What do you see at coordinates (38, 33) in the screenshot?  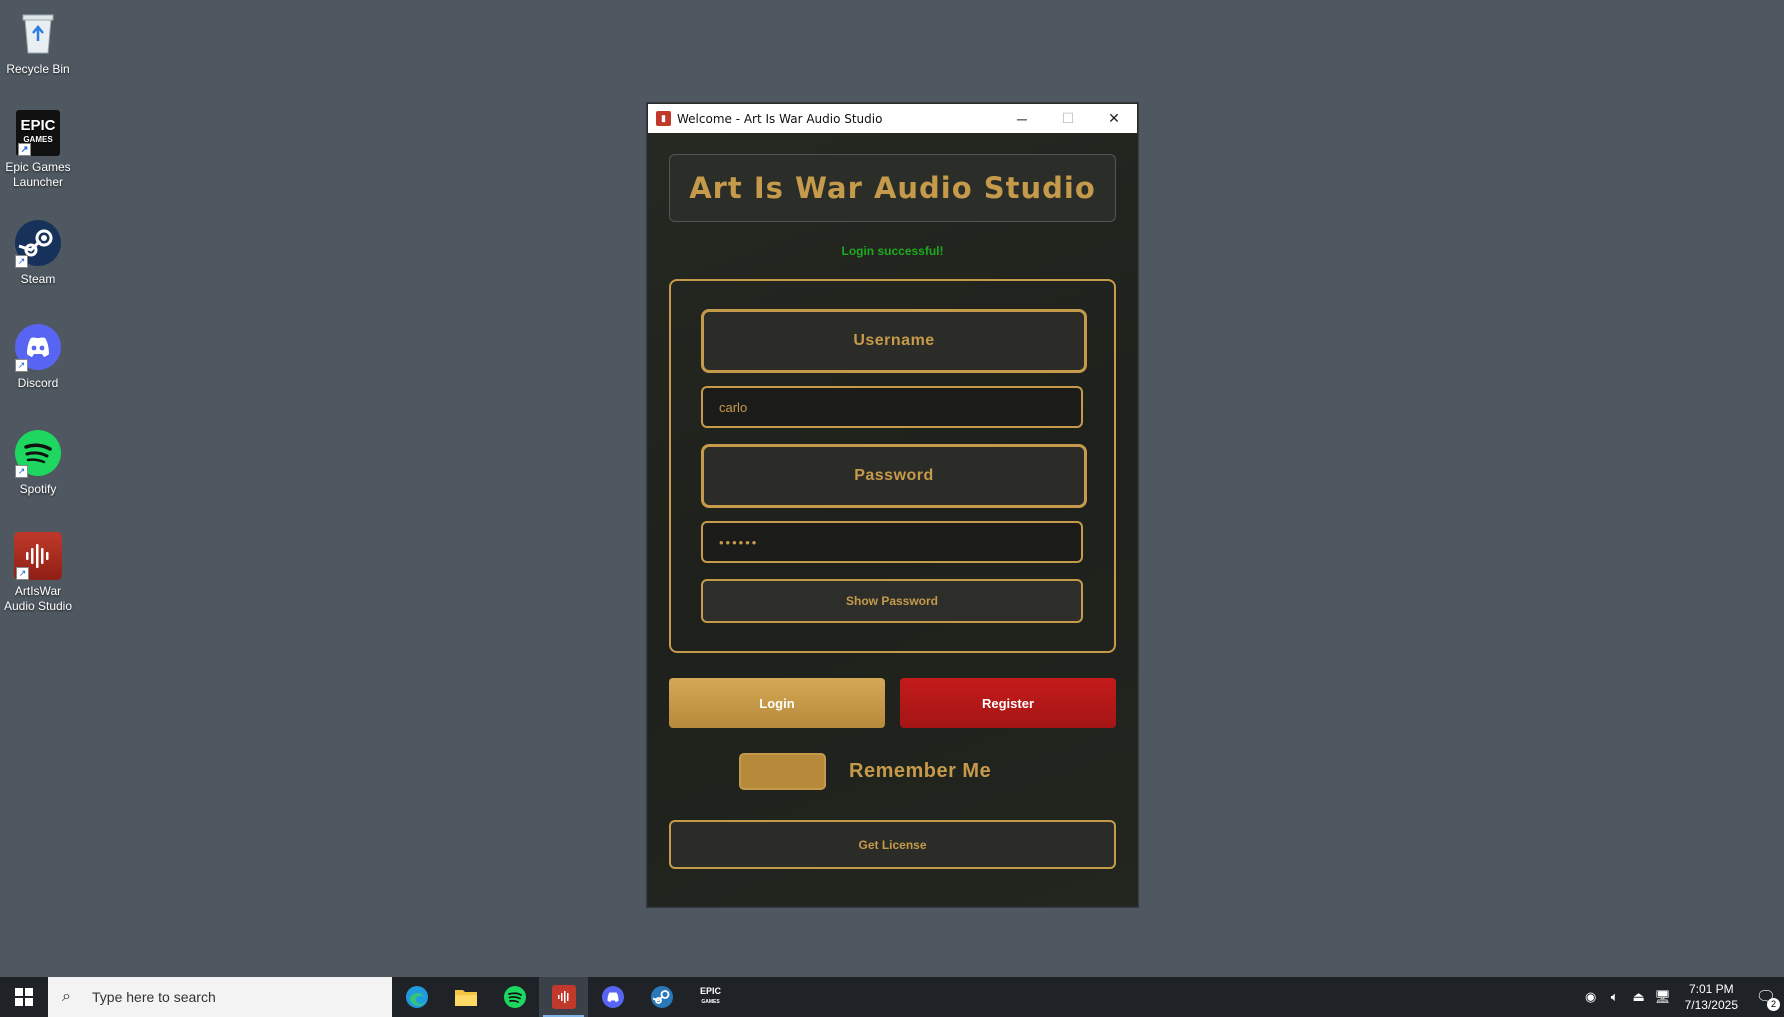 I see `recycle-bin-icon` at bounding box center [38, 33].